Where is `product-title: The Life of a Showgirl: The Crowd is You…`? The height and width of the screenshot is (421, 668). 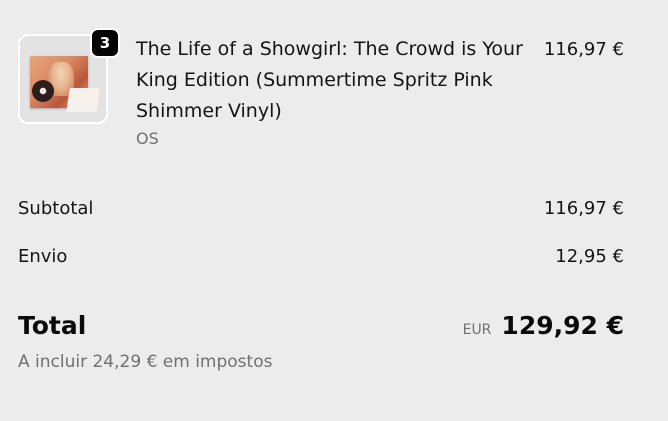
product-title: The Life of a Showgirl: The Crowd is You… is located at coordinates (329, 80).